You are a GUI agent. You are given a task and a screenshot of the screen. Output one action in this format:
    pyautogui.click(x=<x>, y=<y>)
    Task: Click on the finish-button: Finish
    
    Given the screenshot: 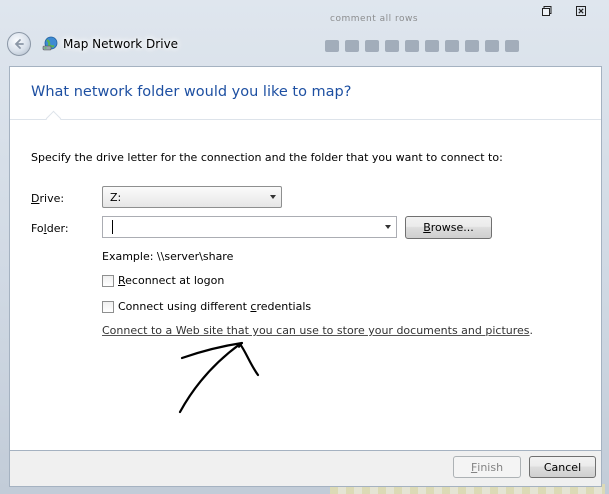 What is the action you would take?
    pyautogui.click(x=487, y=467)
    